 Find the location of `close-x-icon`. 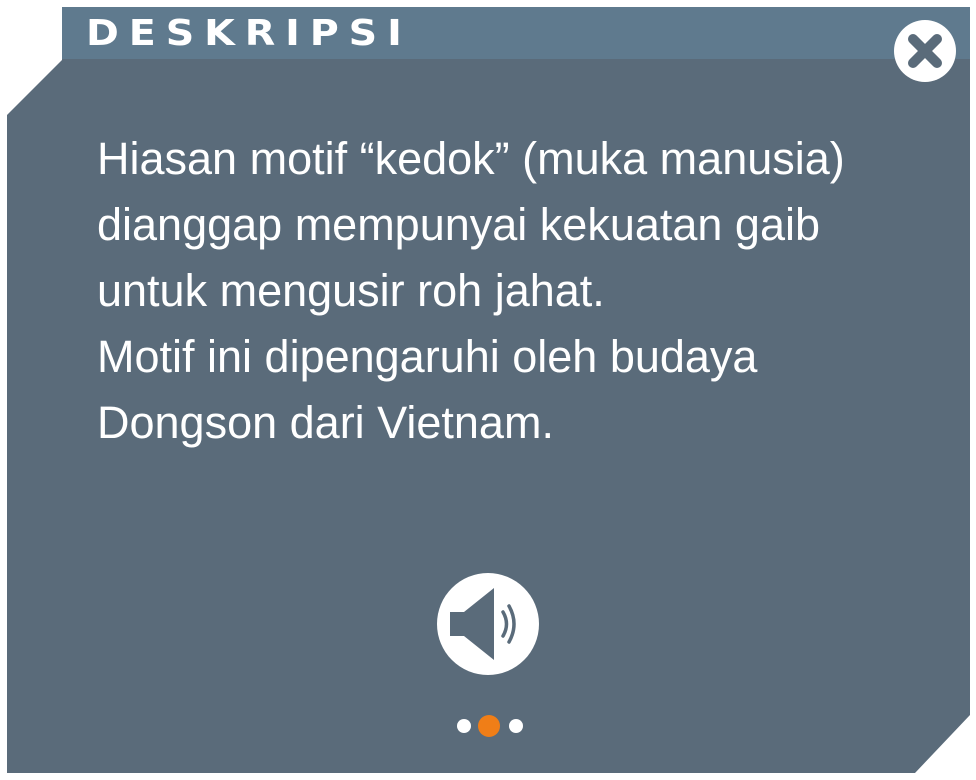

close-x-icon is located at coordinates (925, 51).